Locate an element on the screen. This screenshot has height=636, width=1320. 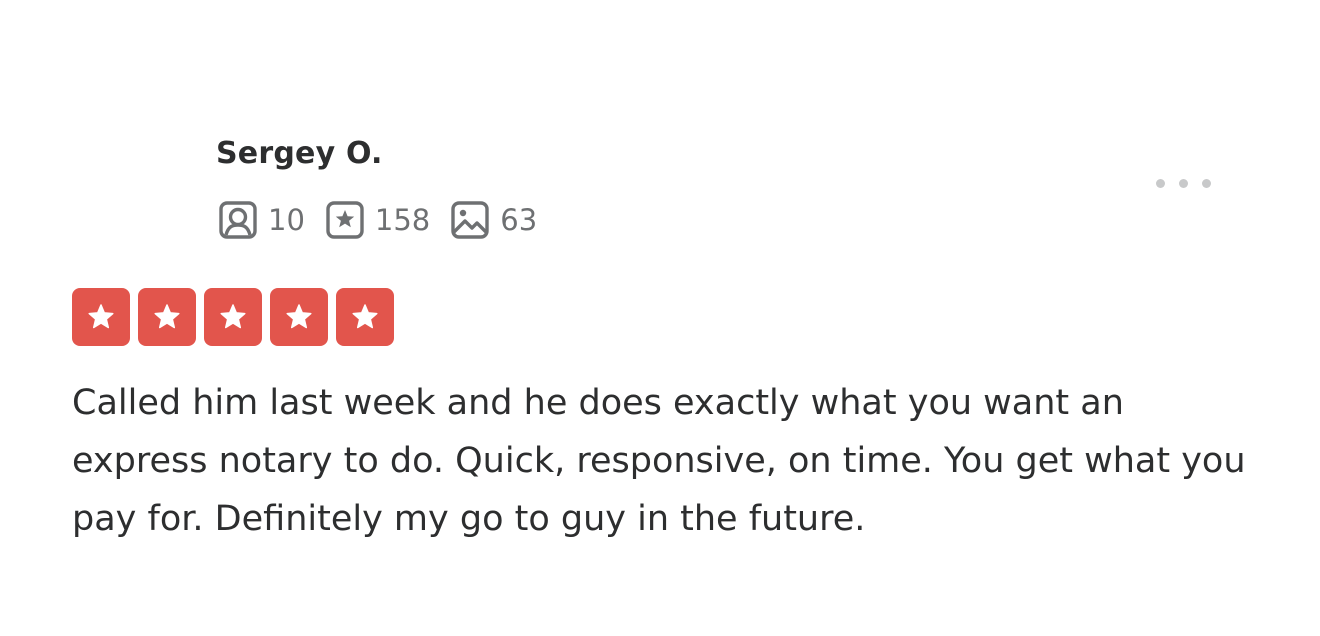
friends-stat: 10 is located at coordinates (261, 220).